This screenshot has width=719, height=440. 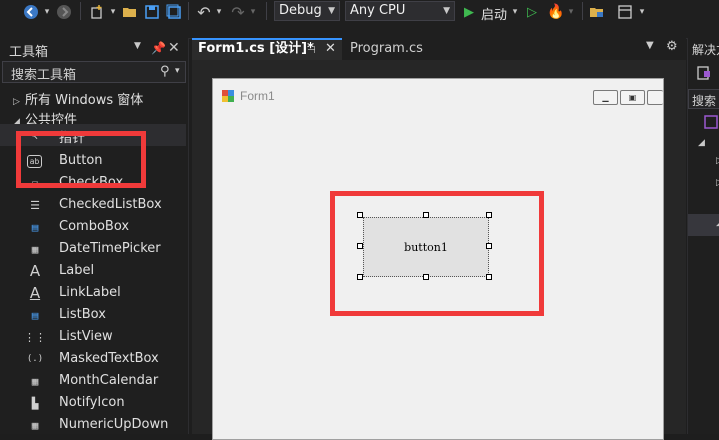 What do you see at coordinates (605, 97) in the screenshot?
I see `minimize-button: ▁` at bounding box center [605, 97].